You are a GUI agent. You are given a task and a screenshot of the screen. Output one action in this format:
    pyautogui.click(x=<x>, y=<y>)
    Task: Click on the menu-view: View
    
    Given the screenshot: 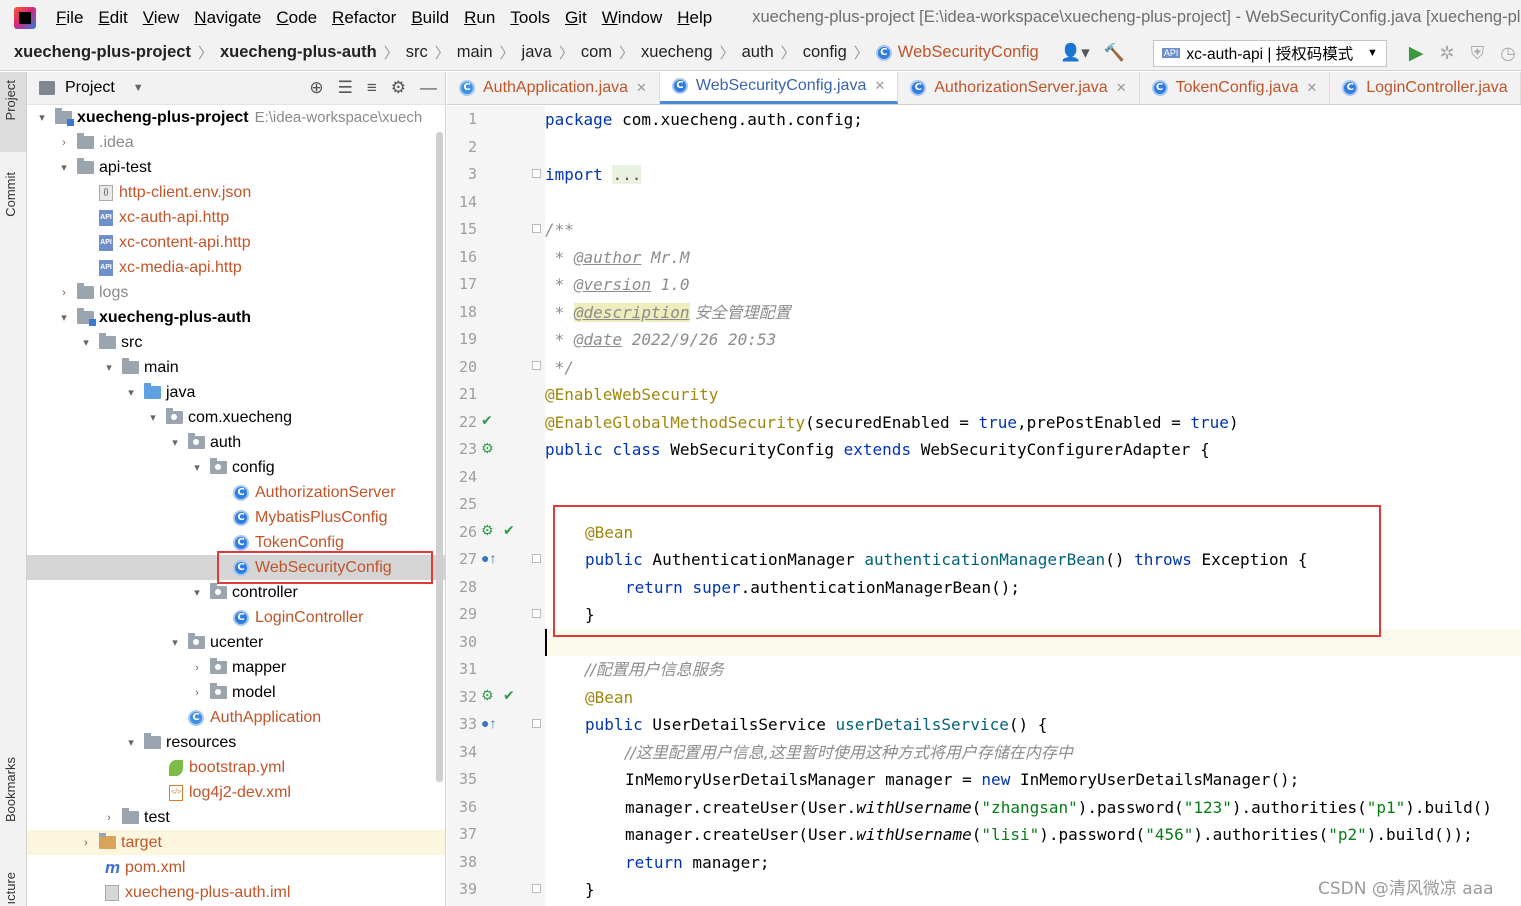 What is the action you would take?
    pyautogui.click(x=161, y=18)
    